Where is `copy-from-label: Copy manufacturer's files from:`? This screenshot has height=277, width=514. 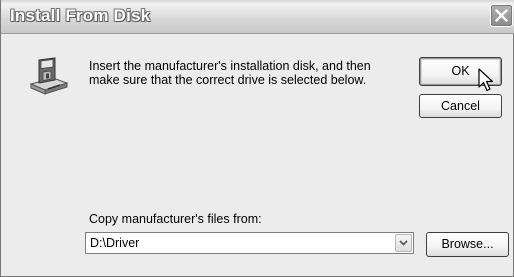 copy-from-label: Copy manufacturer's files from: is located at coordinates (175, 219).